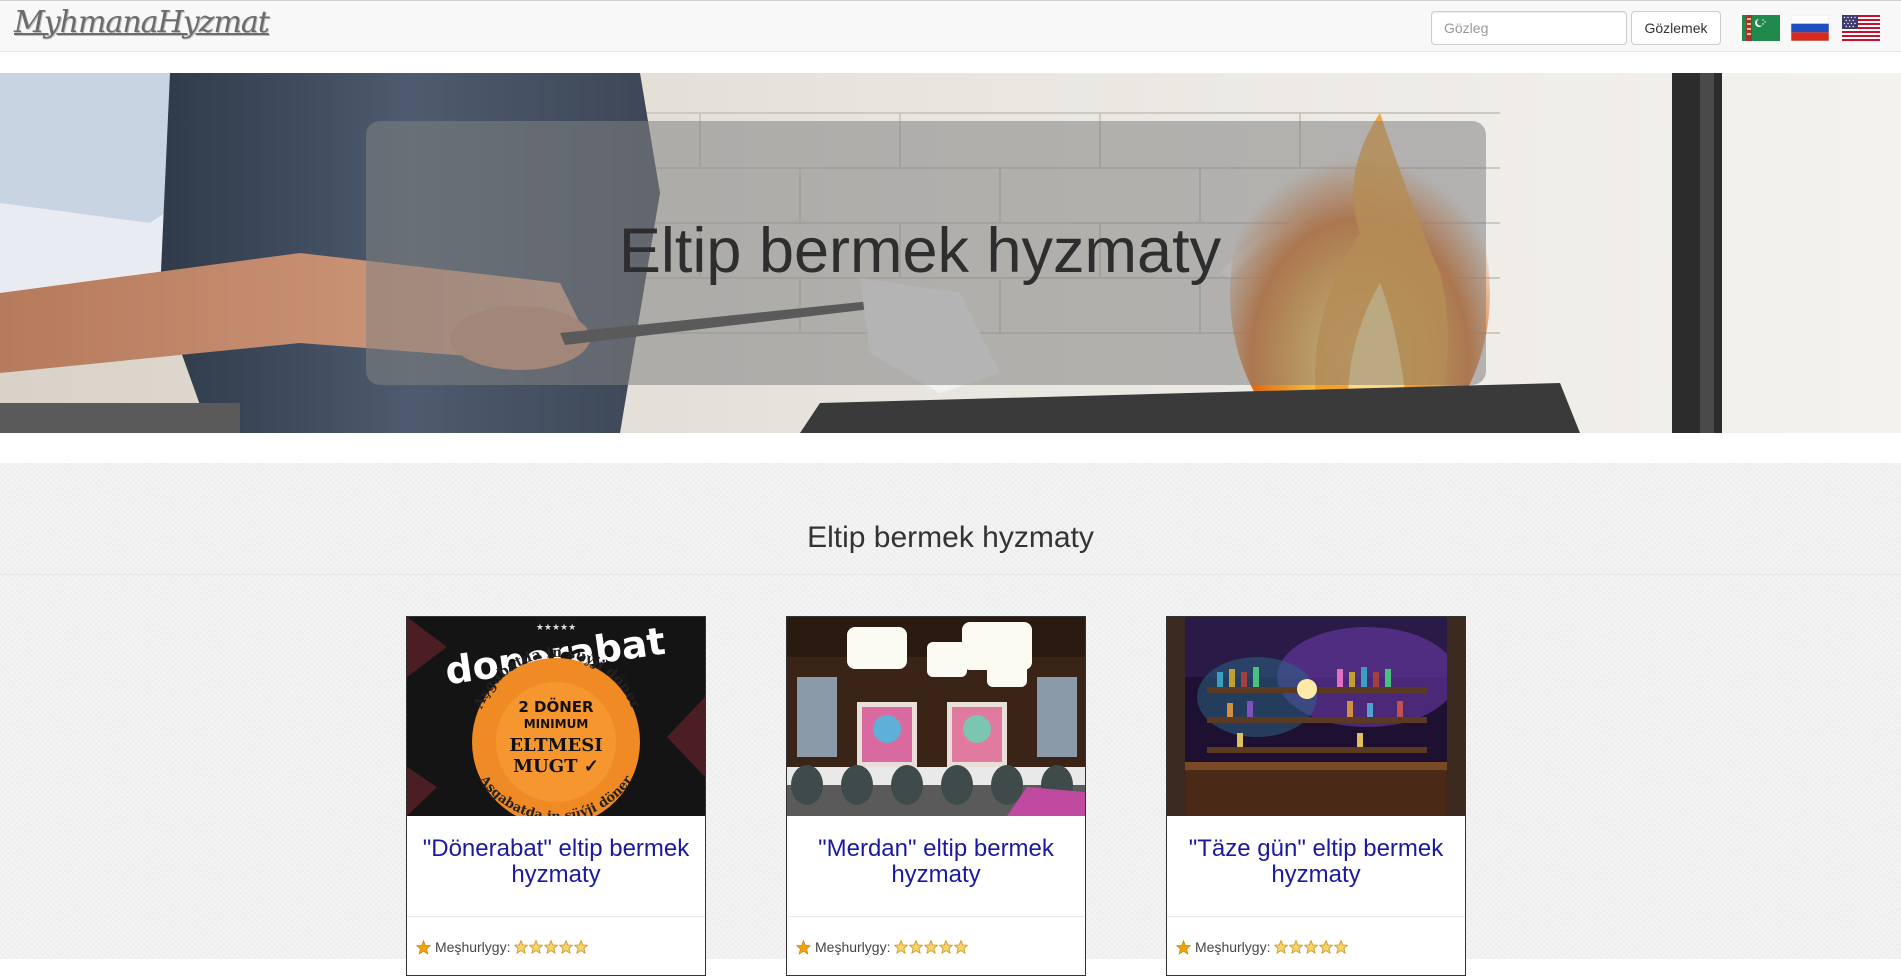  Describe the element at coordinates (936, 861) in the screenshot. I see `card-title-link: "Merdan" eltip bermek hyzmaty` at that location.